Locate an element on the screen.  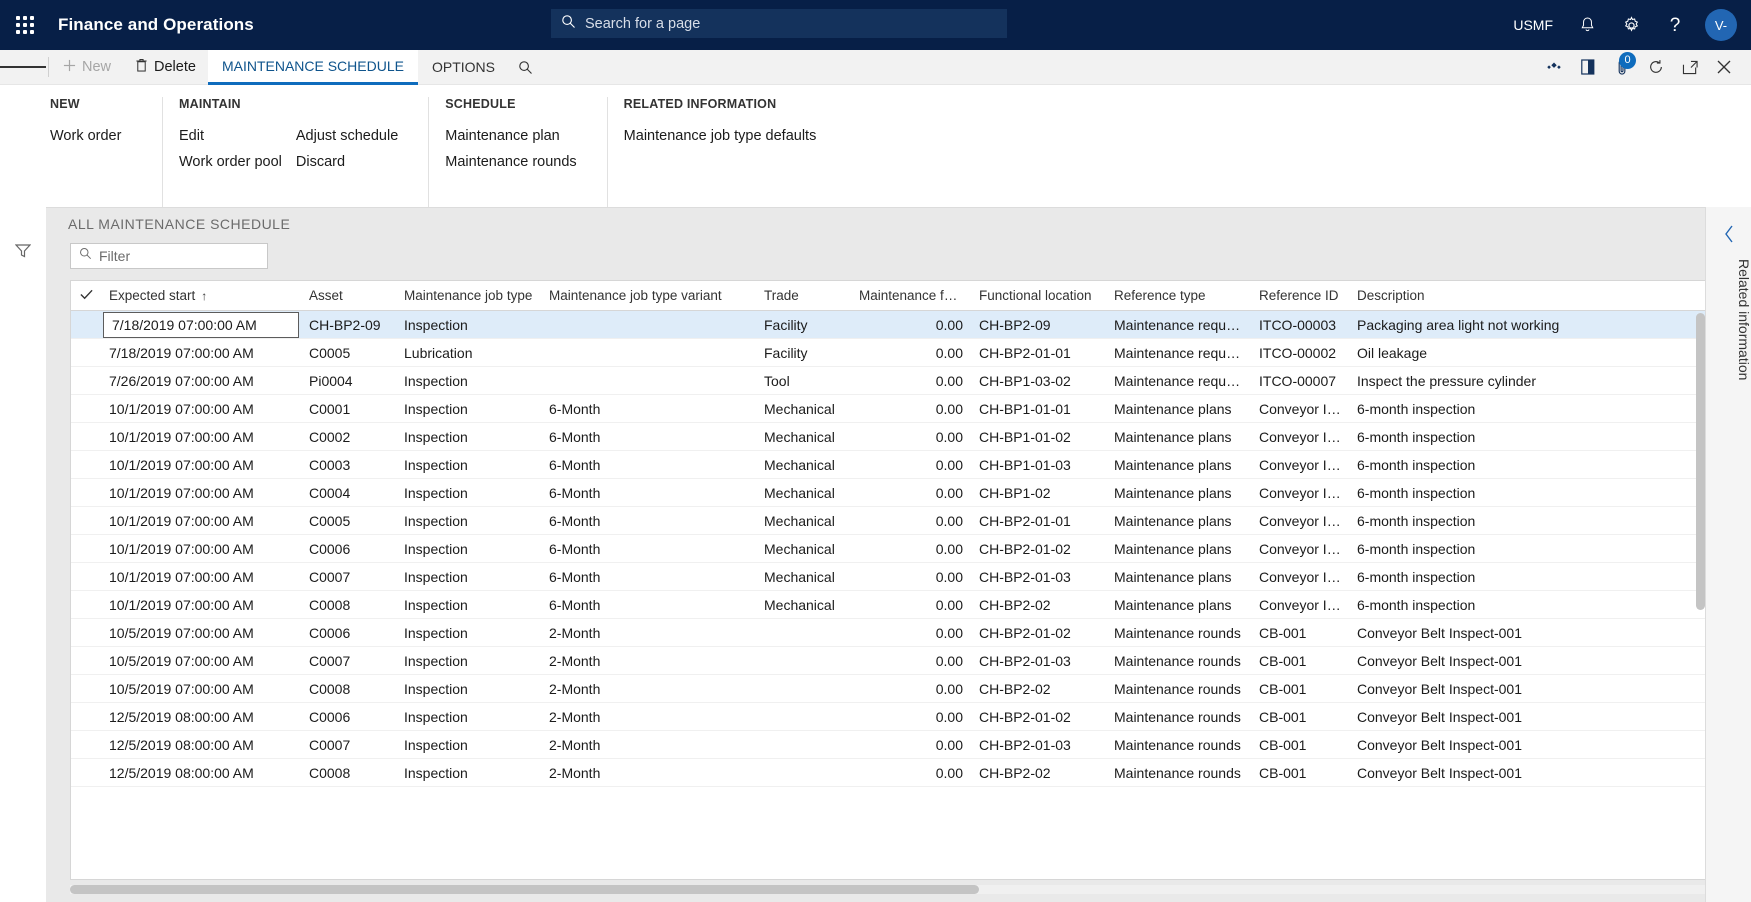
grid-filter-input: Filter is located at coordinates (169, 256).